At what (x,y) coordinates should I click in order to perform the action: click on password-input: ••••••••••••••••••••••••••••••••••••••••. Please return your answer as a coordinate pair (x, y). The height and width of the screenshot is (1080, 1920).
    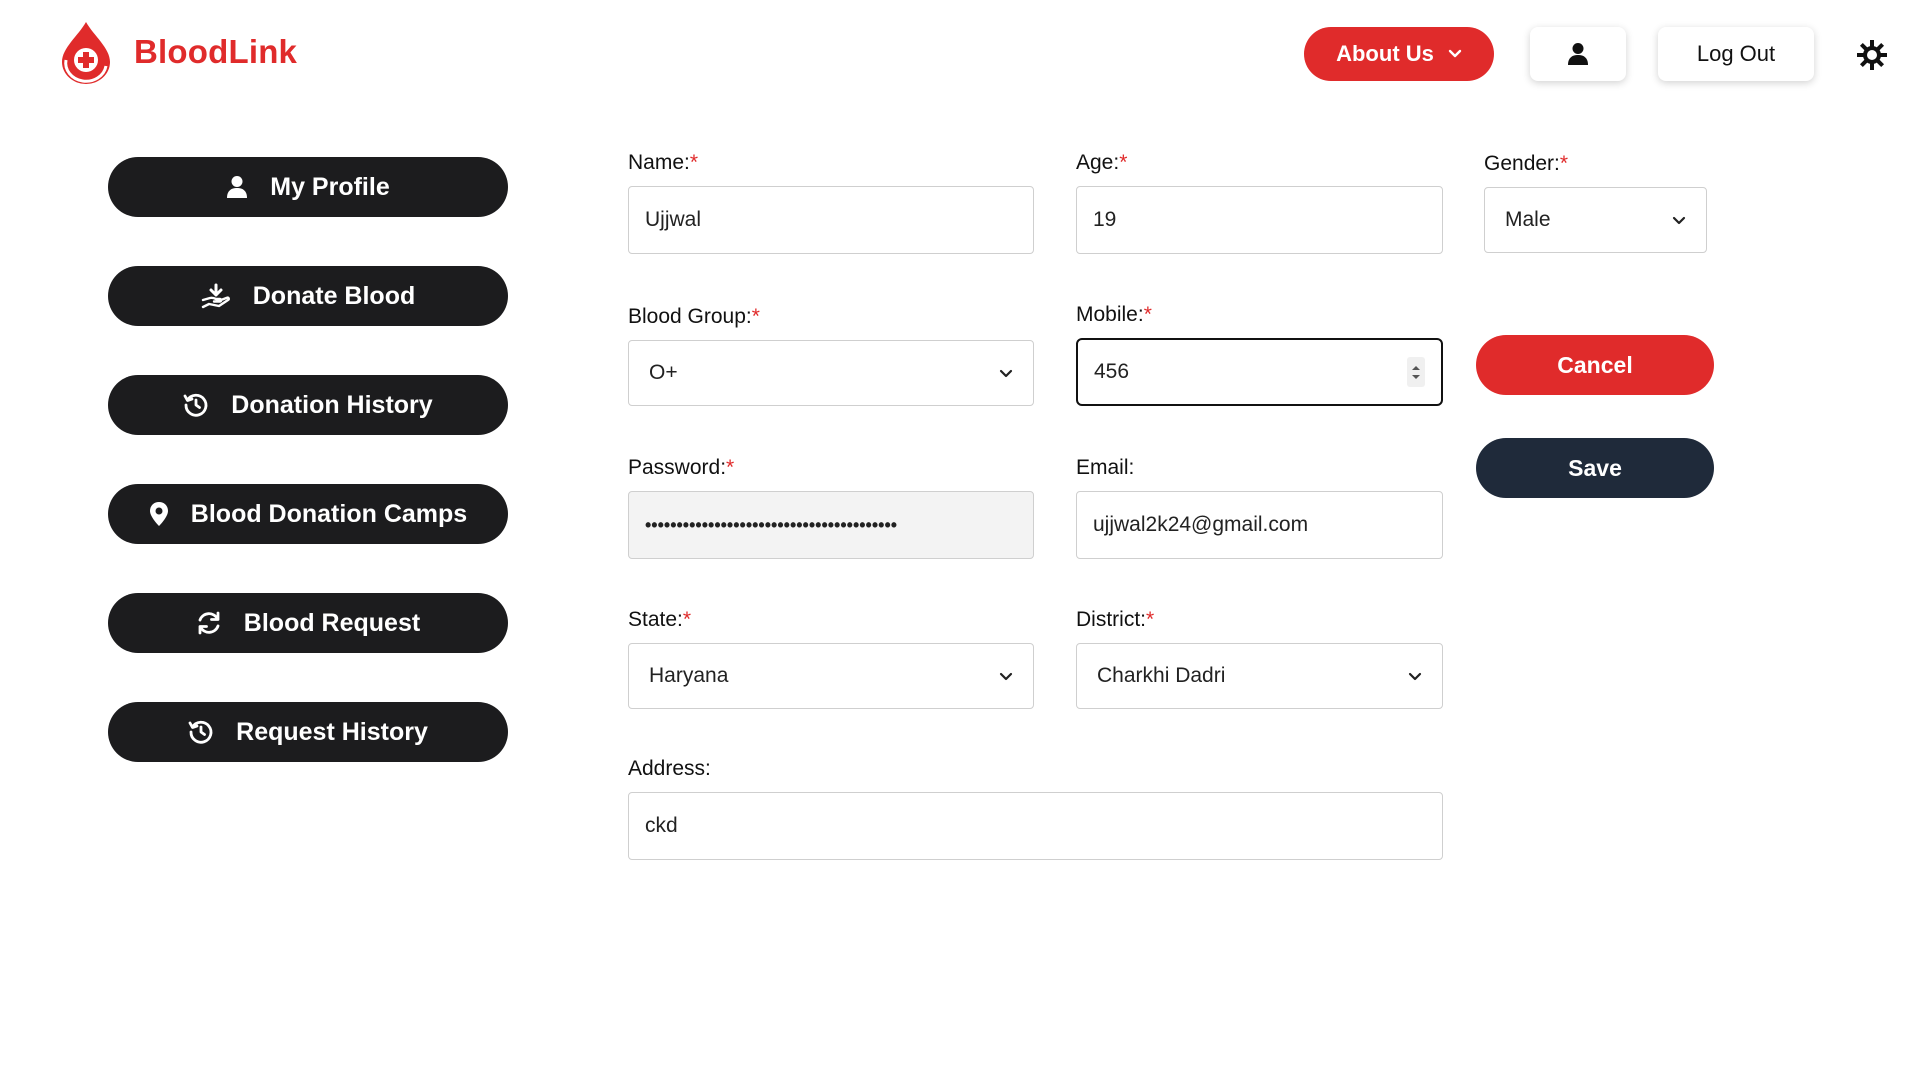
    Looking at the image, I should click on (831, 525).